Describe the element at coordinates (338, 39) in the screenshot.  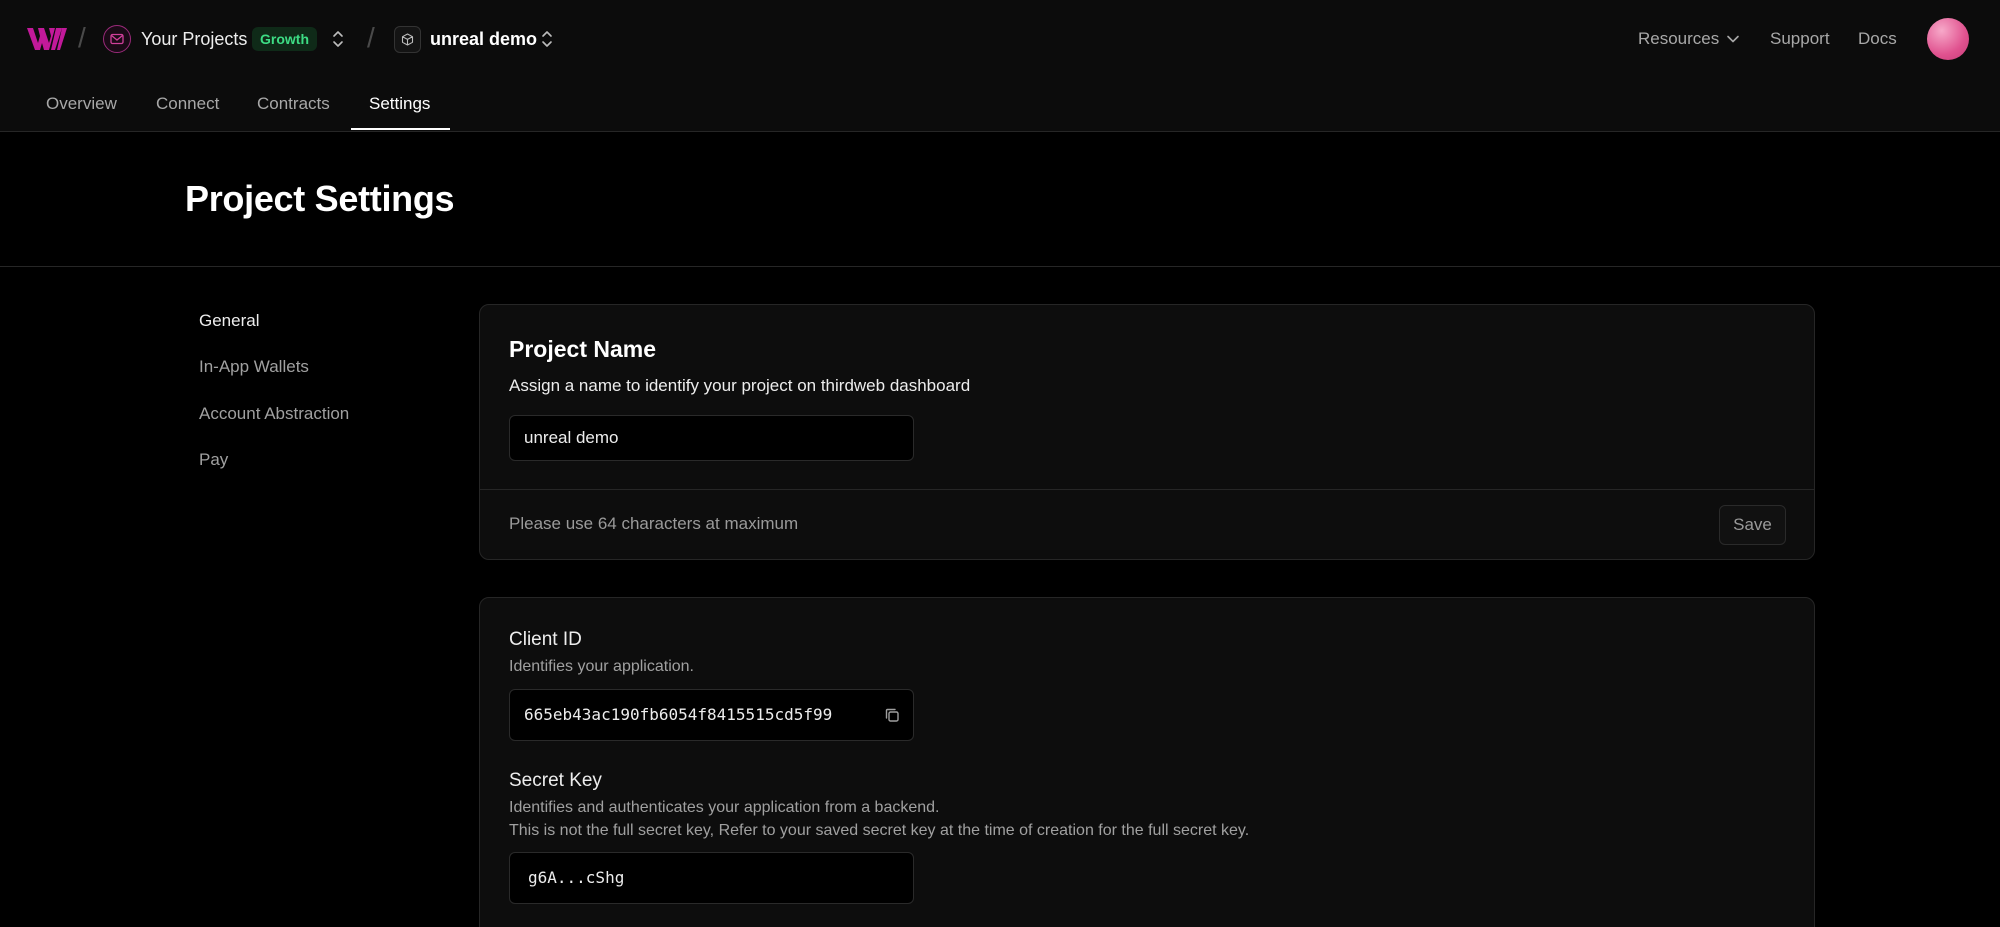
I see `team-switcher-chevron-icon` at that location.